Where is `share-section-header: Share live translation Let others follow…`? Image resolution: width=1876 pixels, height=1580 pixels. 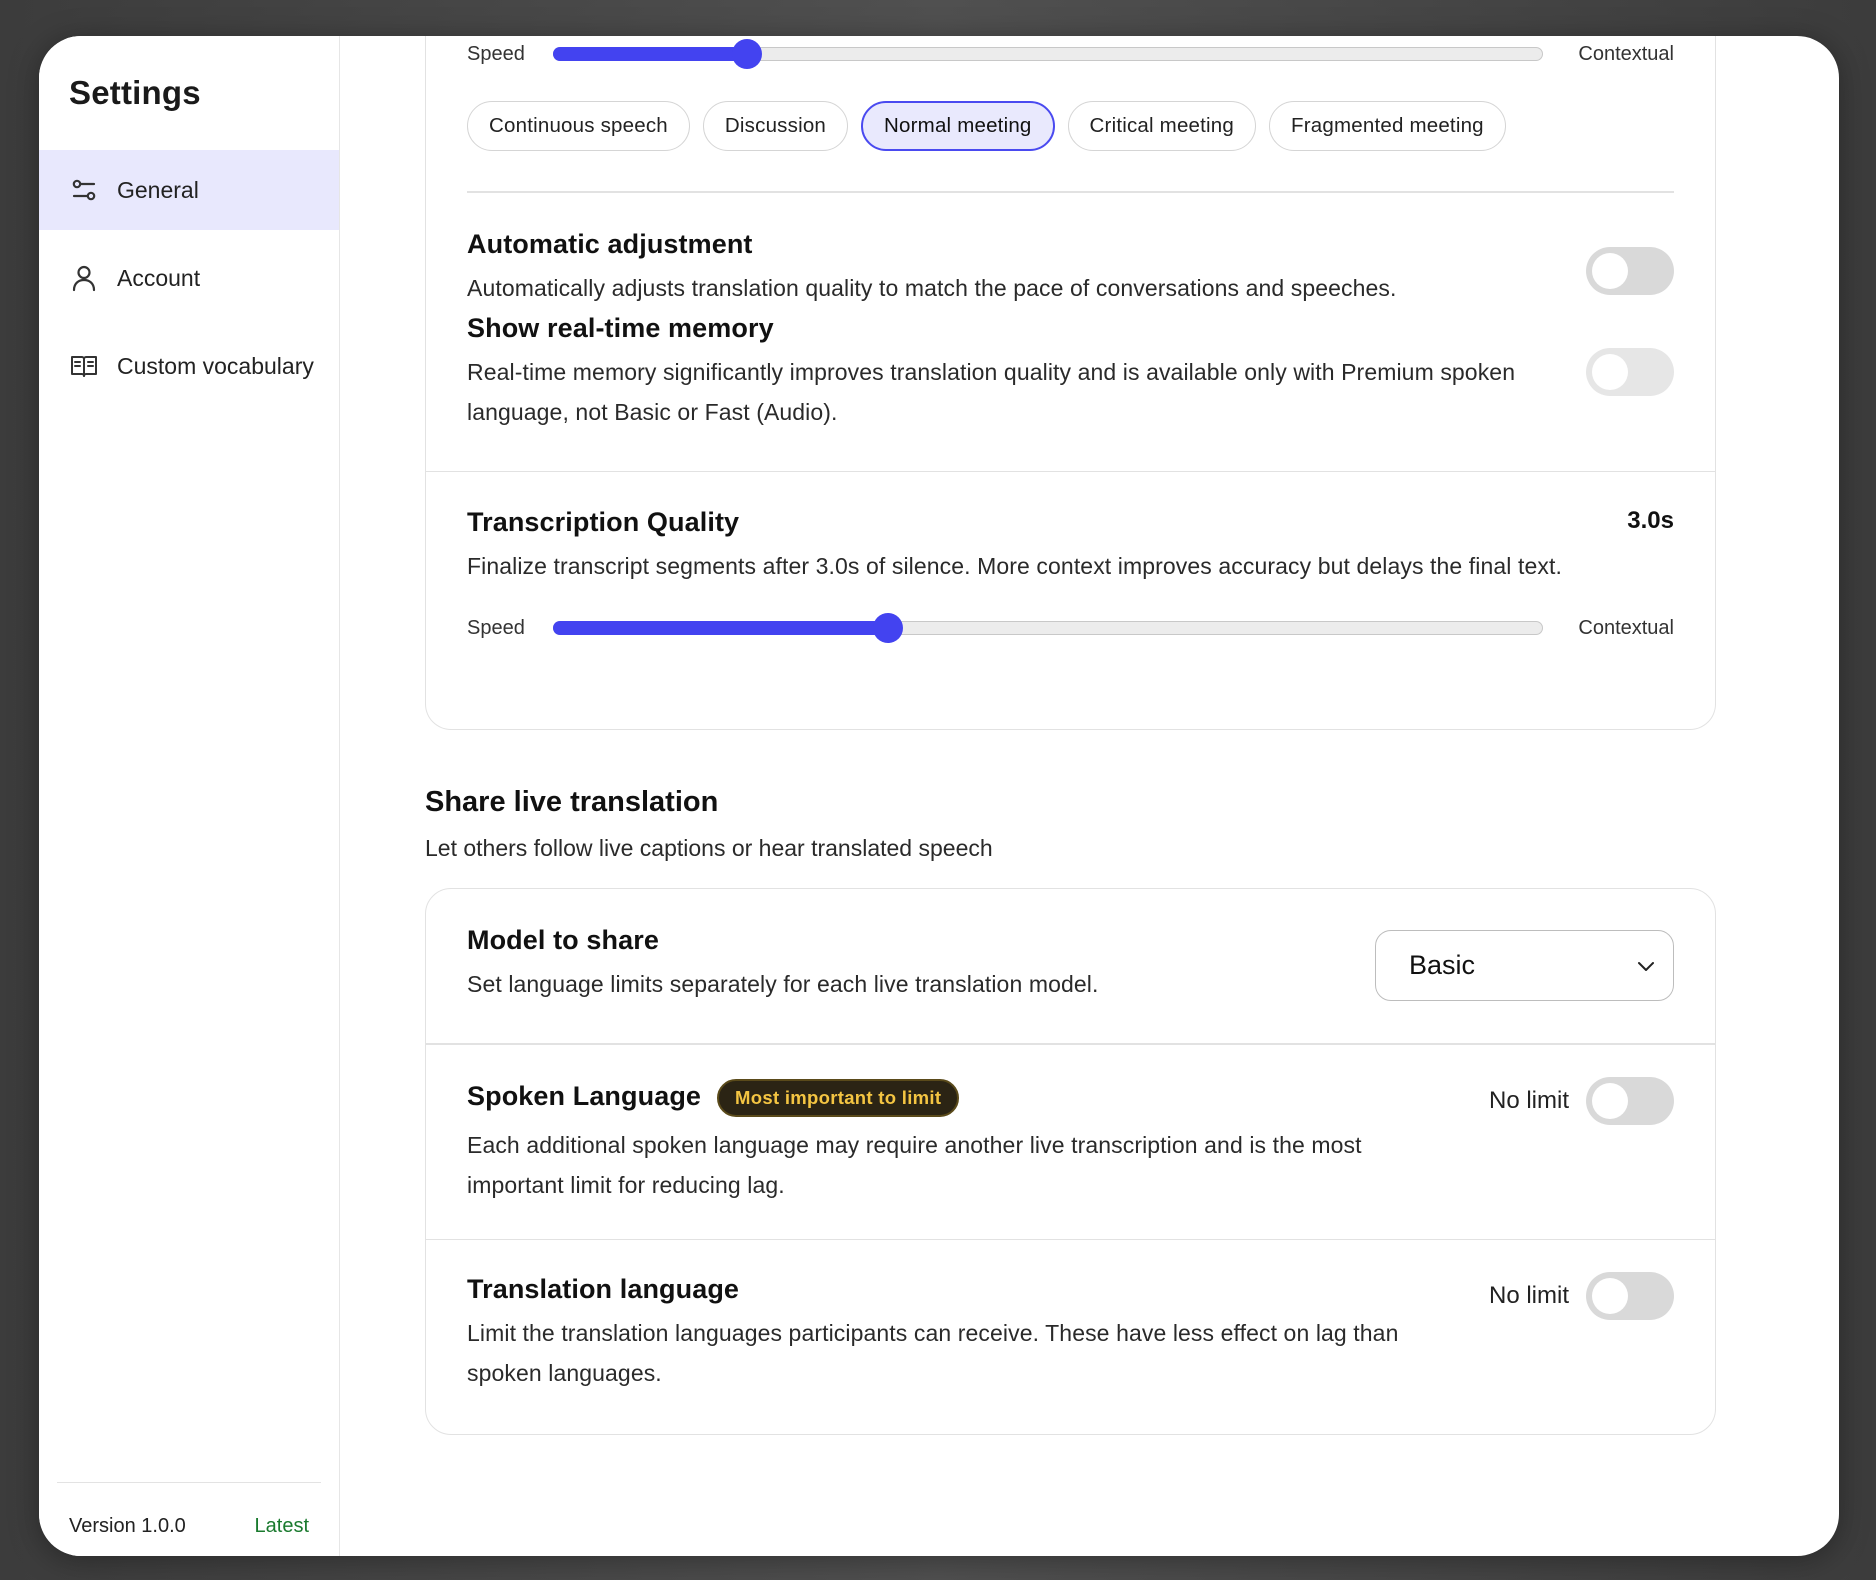
share-section-header: Share live translation Let others follow… is located at coordinates (1070, 824).